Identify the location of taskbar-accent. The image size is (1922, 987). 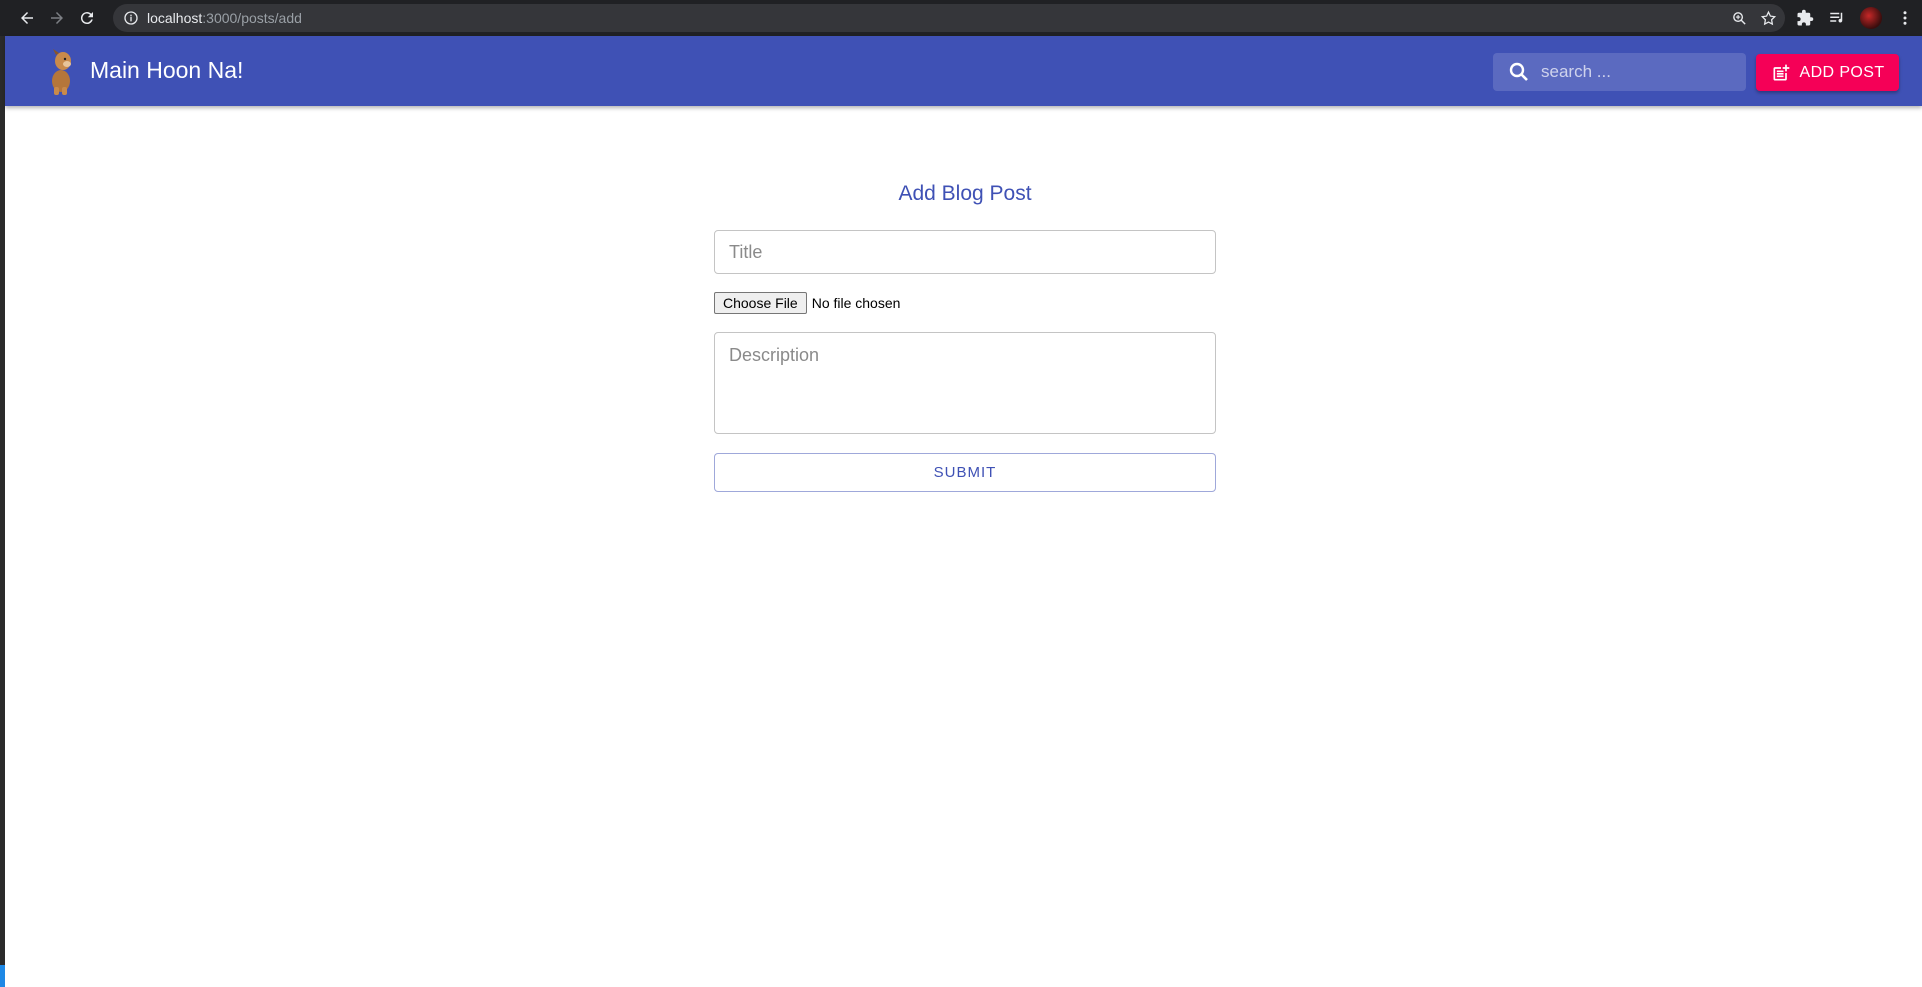
(2, 976).